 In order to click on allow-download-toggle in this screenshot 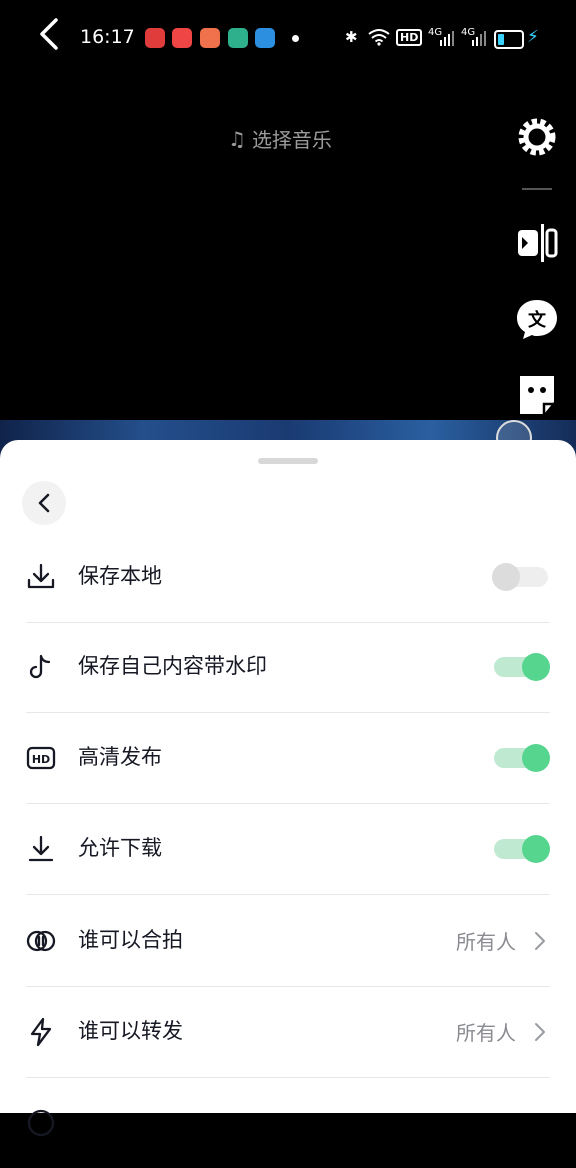, I will do `click(521, 849)`.